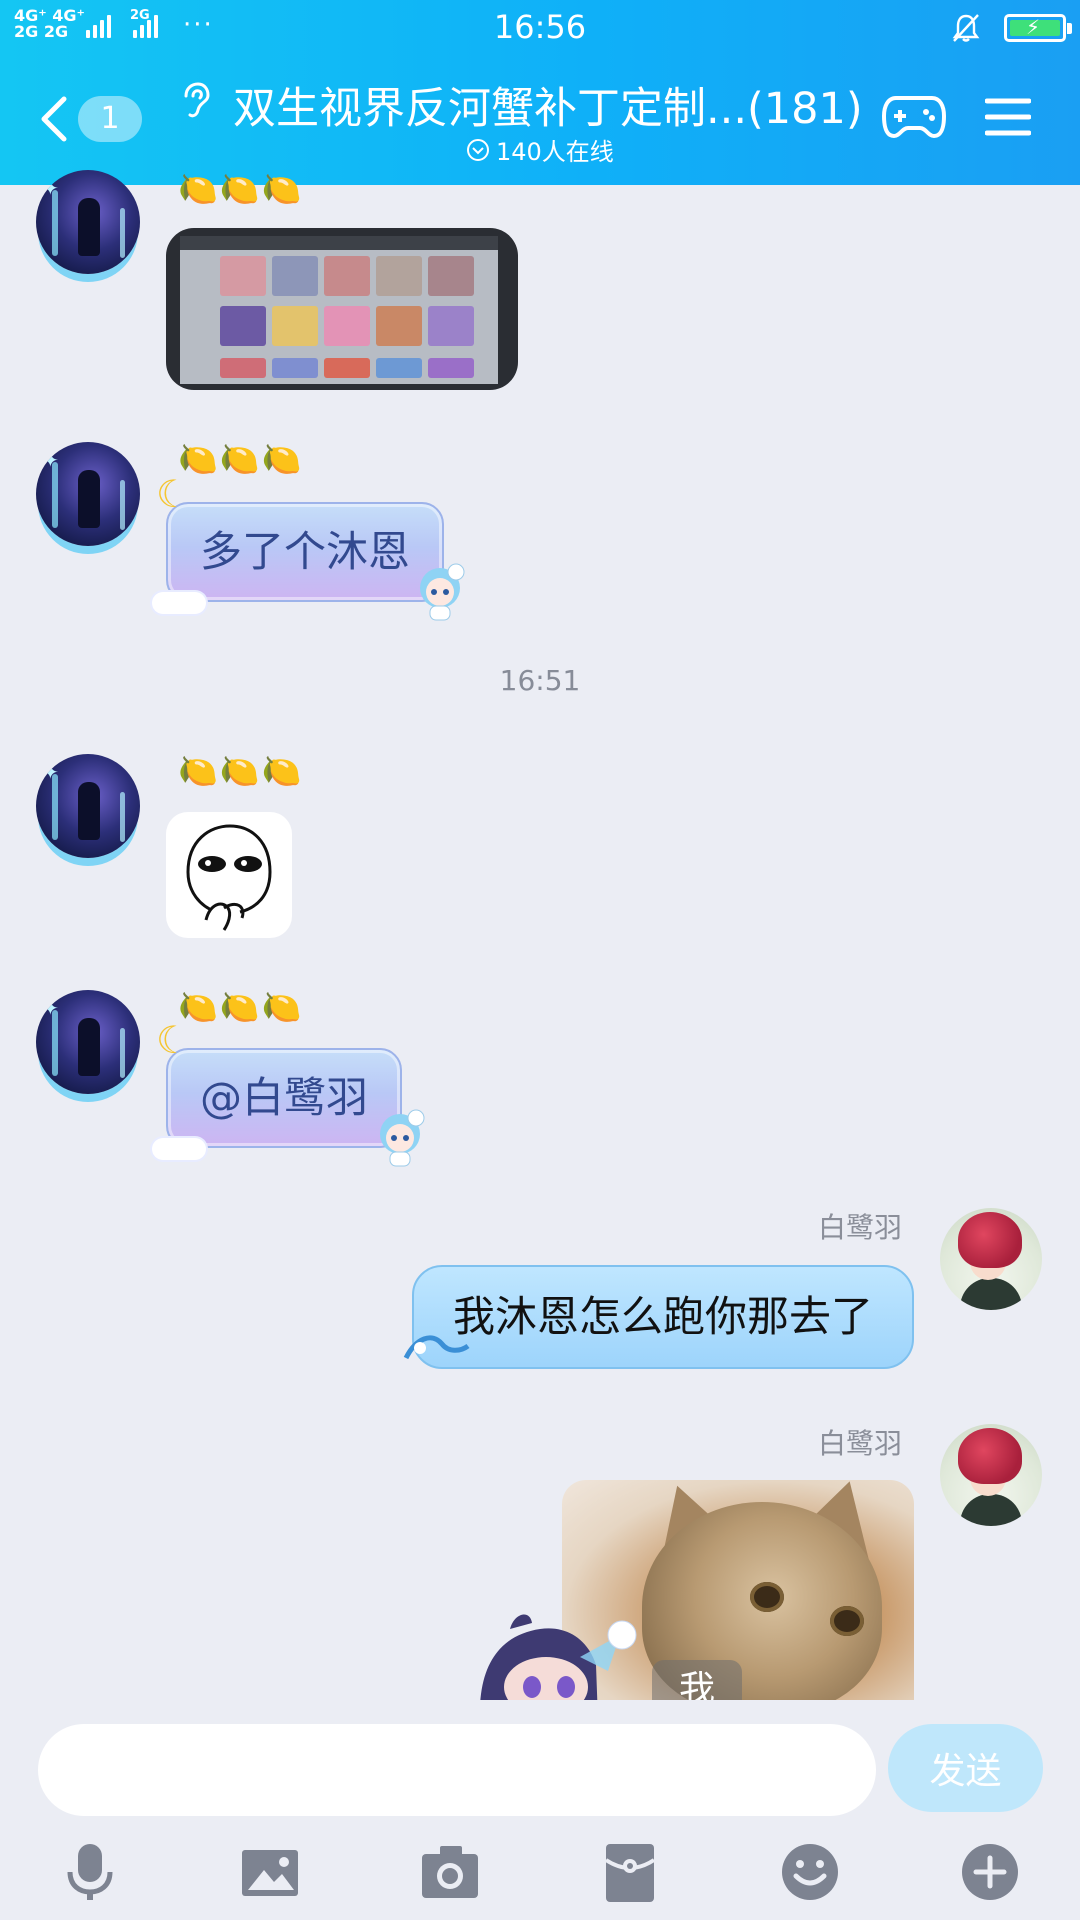 The image size is (1080, 1920). What do you see at coordinates (914, 116) in the screenshot?
I see `gamepad-icon` at bounding box center [914, 116].